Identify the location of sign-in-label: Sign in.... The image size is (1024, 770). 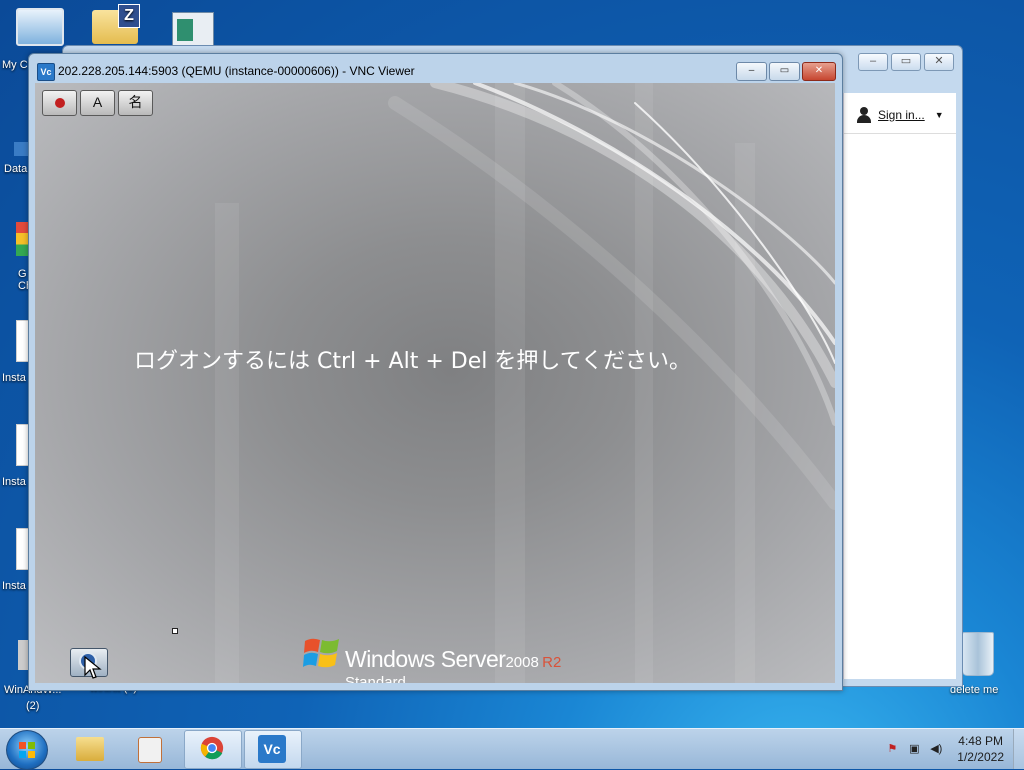
(901, 115).